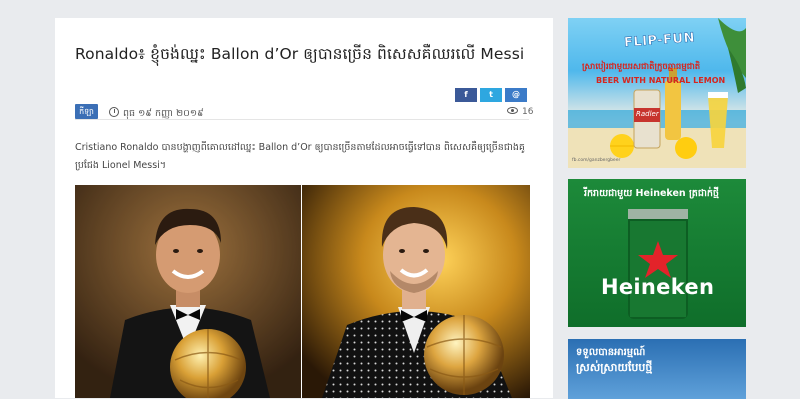 This screenshot has height=399, width=800. What do you see at coordinates (657, 369) in the screenshot?
I see `ad-third-banner: ទទួលបានអារម្មណ៍ ស្រស់ស្រាយបែបថ្មី` at bounding box center [657, 369].